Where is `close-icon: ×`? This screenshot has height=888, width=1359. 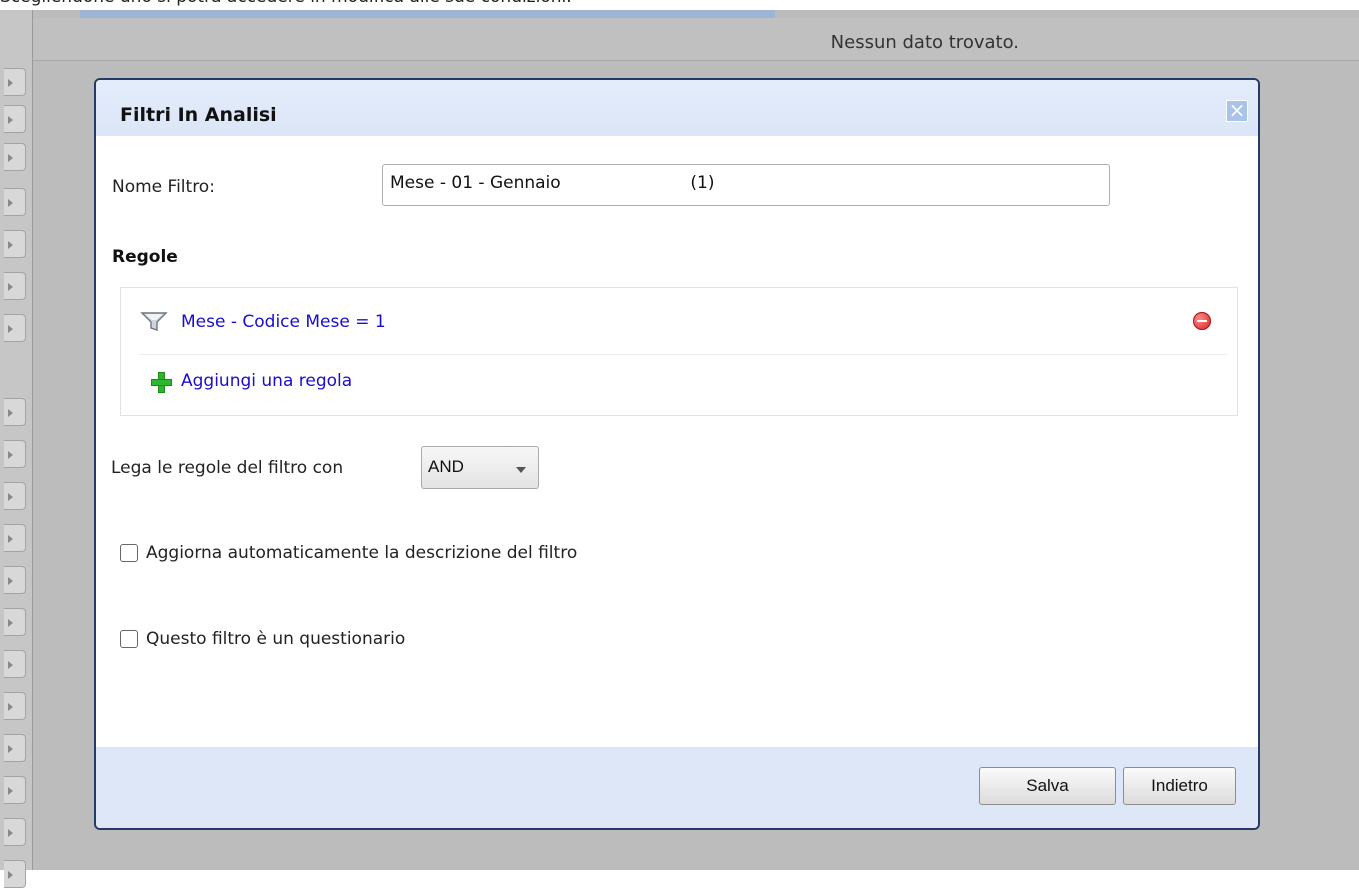 close-icon: × is located at coordinates (1237, 111).